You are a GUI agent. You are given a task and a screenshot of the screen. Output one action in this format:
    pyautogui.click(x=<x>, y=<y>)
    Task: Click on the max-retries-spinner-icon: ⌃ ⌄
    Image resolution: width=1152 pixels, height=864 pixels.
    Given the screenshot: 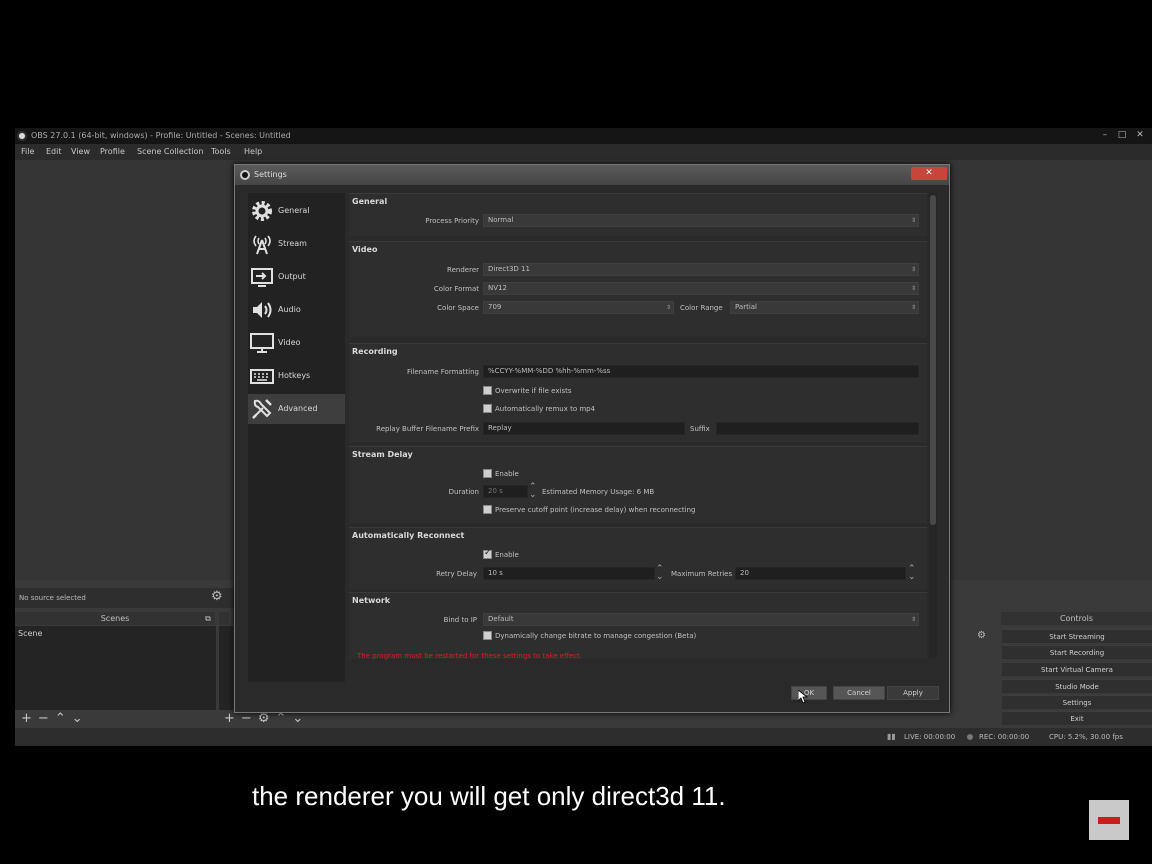 What is the action you would take?
    pyautogui.click(x=912, y=573)
    